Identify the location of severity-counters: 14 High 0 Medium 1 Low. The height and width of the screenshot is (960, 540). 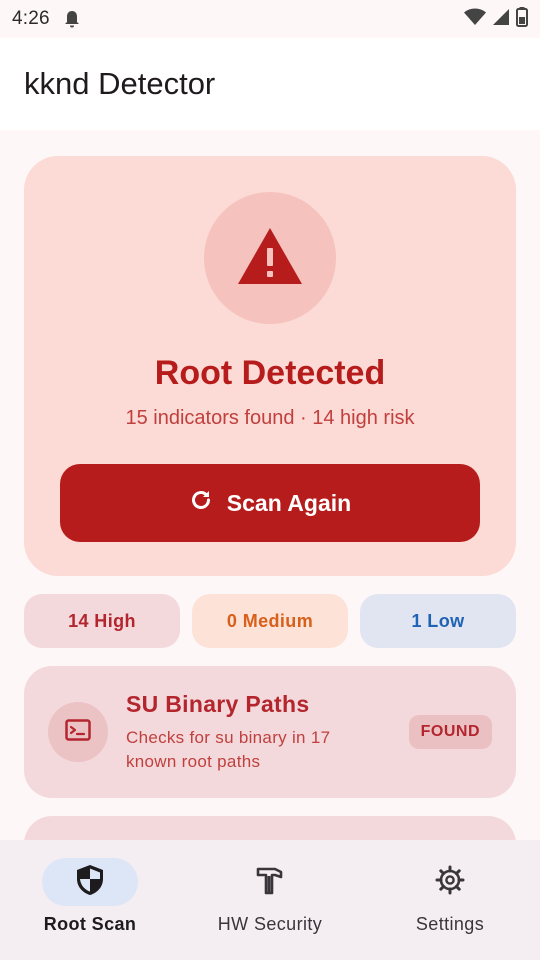
(270, 621).